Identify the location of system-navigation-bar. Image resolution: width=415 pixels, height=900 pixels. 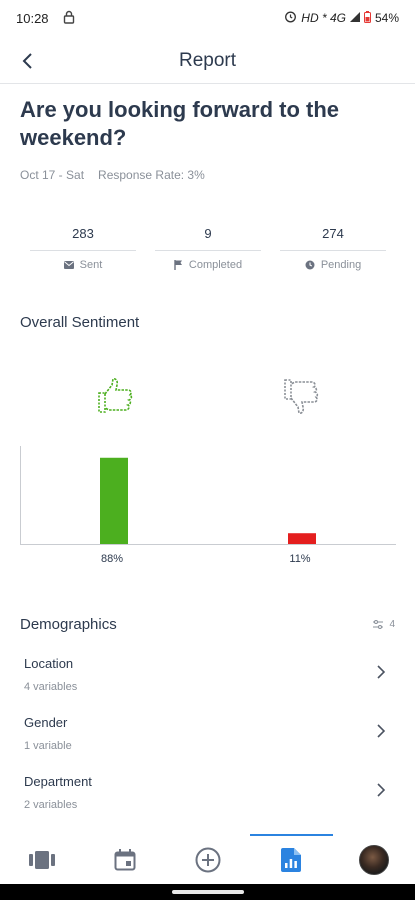
(207, 892).